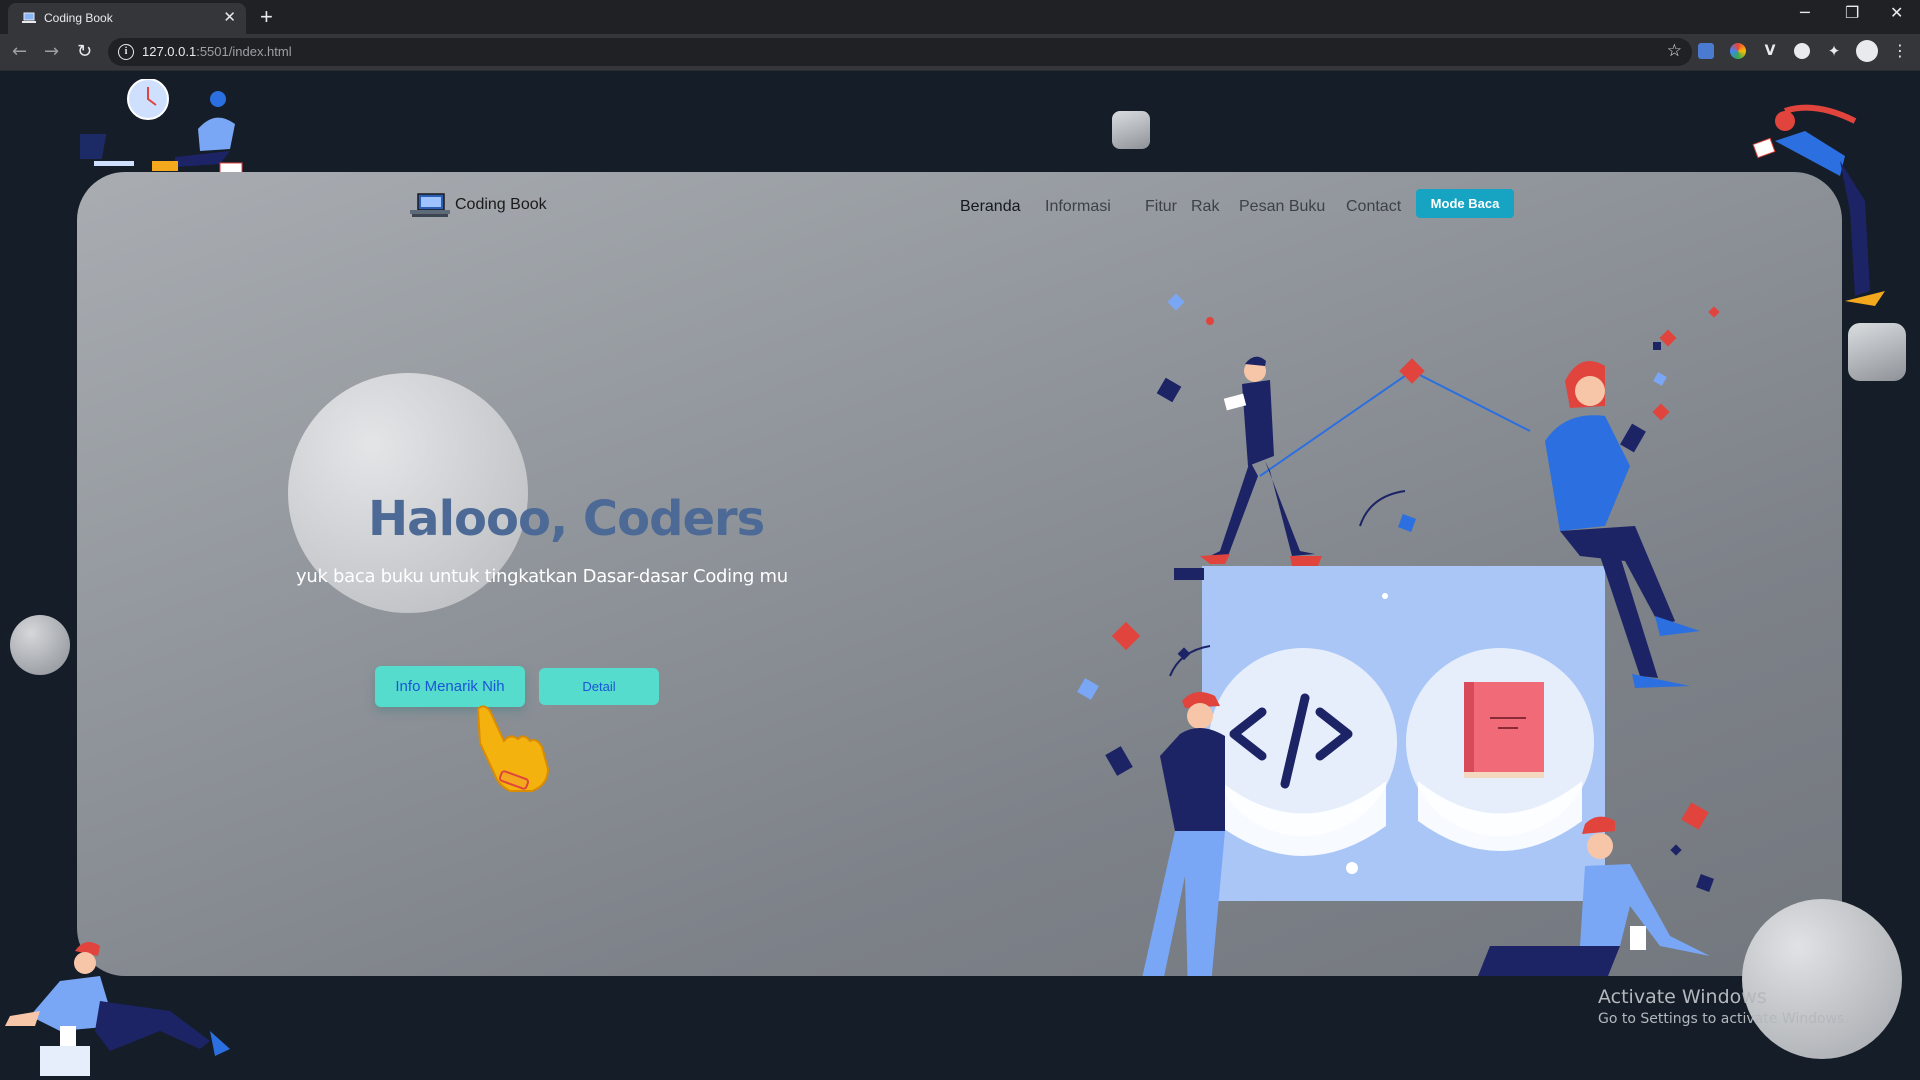  What do you see at coordinates (1723, 1019) in the screenshot?
I see `watermark-line2: Go to Settings to activate Windows.` at bounding box center [1723, 1019].